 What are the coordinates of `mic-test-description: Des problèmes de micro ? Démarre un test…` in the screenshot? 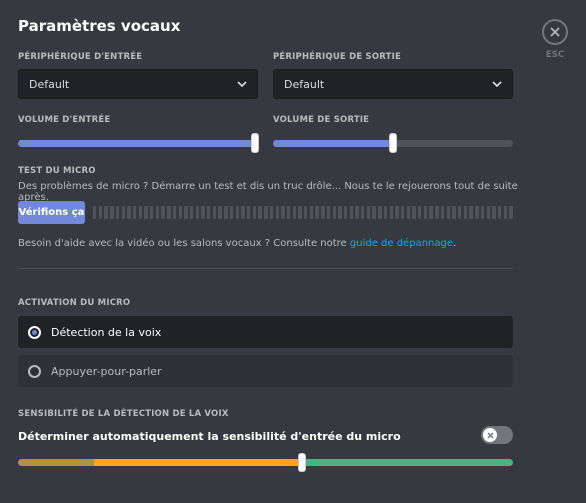 It's located at (268, 192).